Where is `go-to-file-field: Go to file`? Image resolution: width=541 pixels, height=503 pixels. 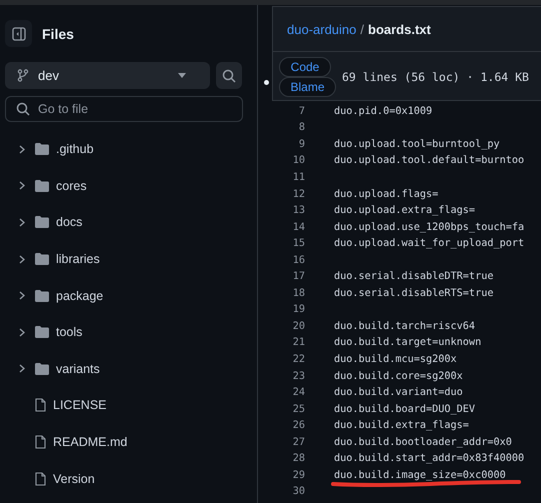 go-to-file-field: Go to file is located at coordinates (124, 109).